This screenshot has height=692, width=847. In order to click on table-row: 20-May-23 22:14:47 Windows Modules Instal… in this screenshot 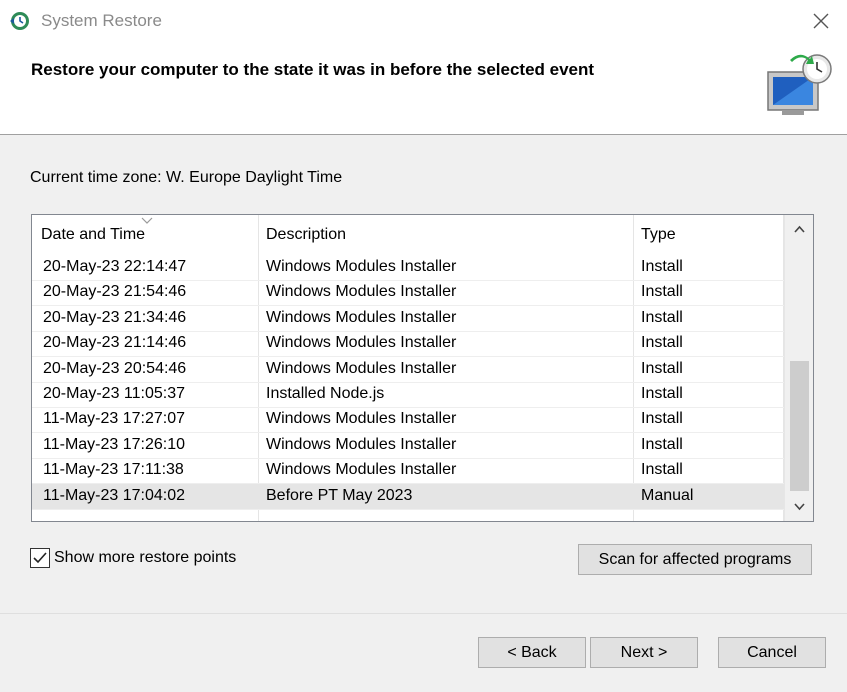, I will do `click(408, 268)`.